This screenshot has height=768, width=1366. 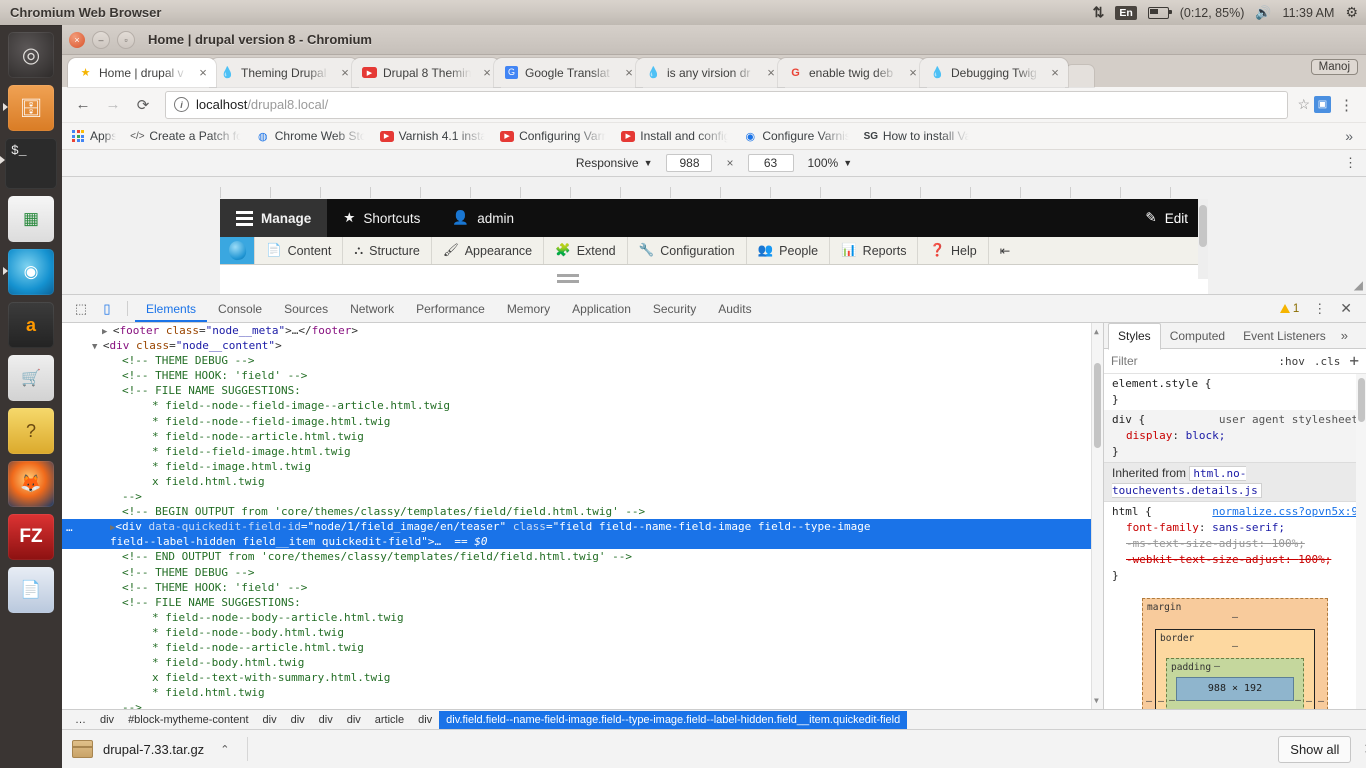 What do you see at coordinates (31, 378) in the screenshot?
I see `launcher-item-software-center: 🛒` at bounding box center [31, 378].